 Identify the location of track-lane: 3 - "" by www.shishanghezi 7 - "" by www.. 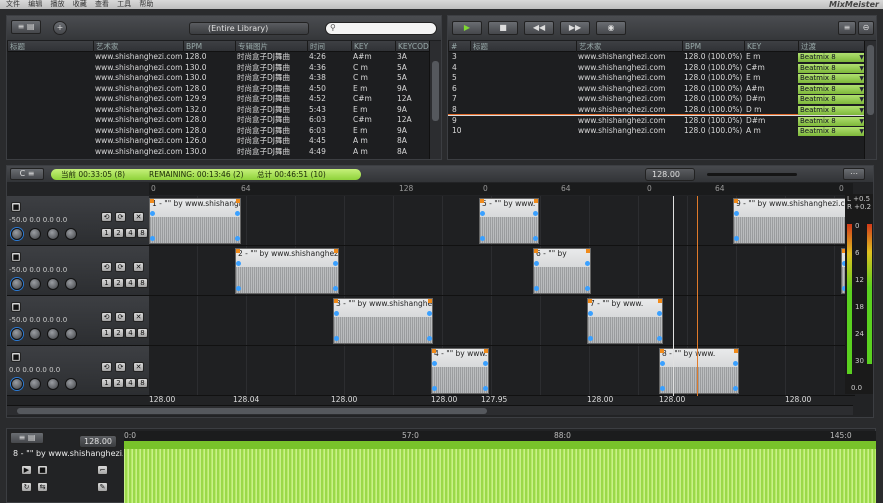
(502, 321).